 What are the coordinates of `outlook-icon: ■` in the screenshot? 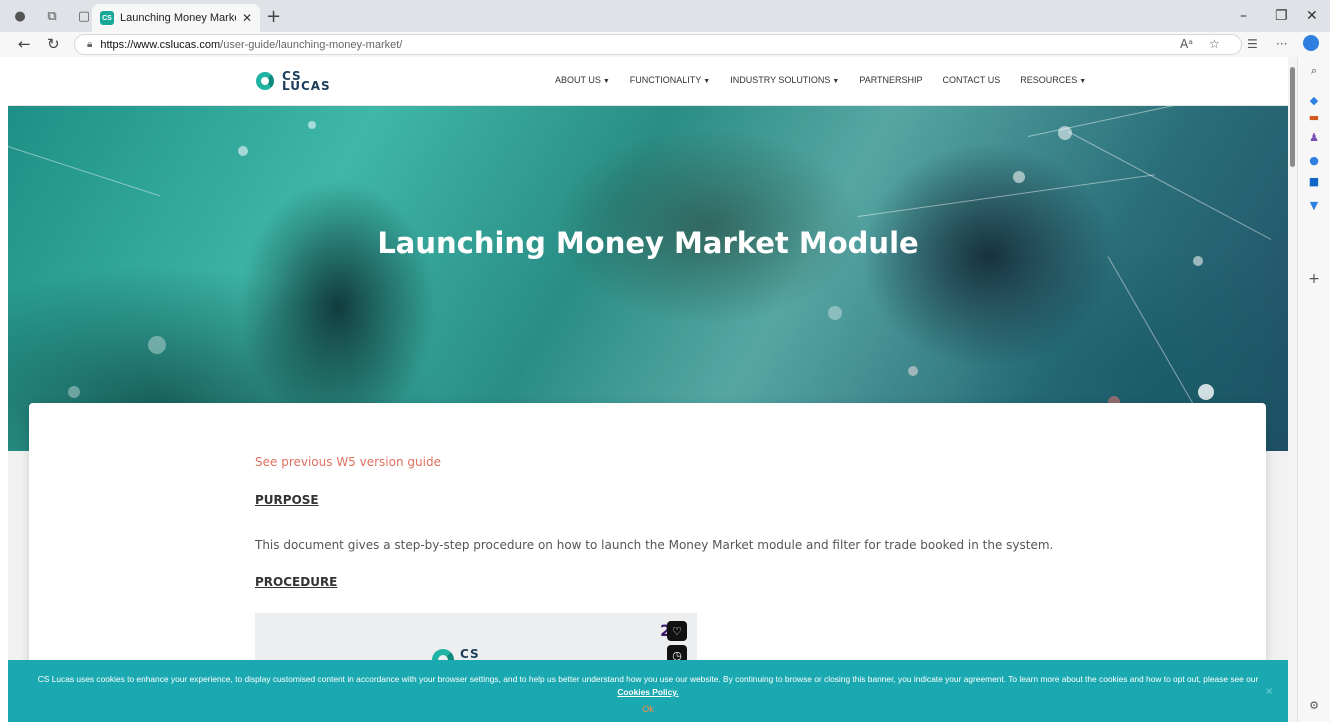 It's located at (1314, 181).